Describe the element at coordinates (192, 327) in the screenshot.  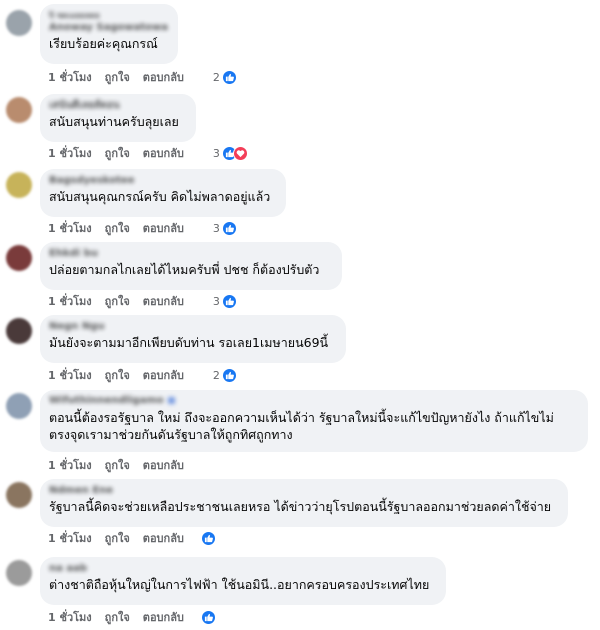
I see `commenter-name: Negn Ngu` at that location.